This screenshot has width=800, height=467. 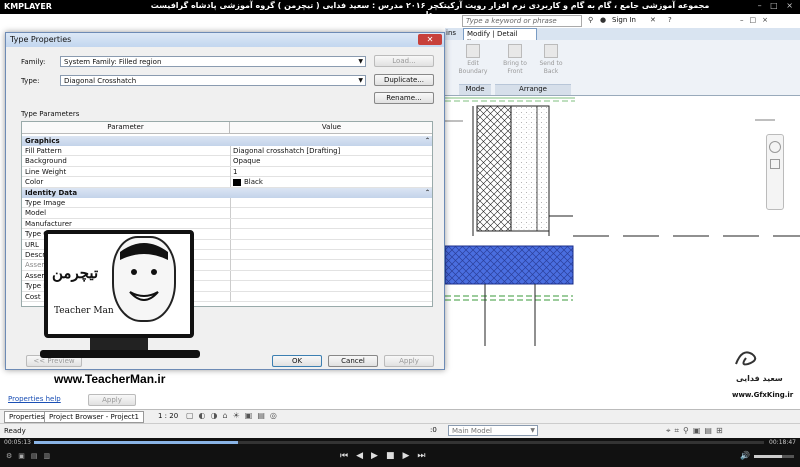 I want to click on player-window-controls: – □ ×, so click(x=777, y=5).